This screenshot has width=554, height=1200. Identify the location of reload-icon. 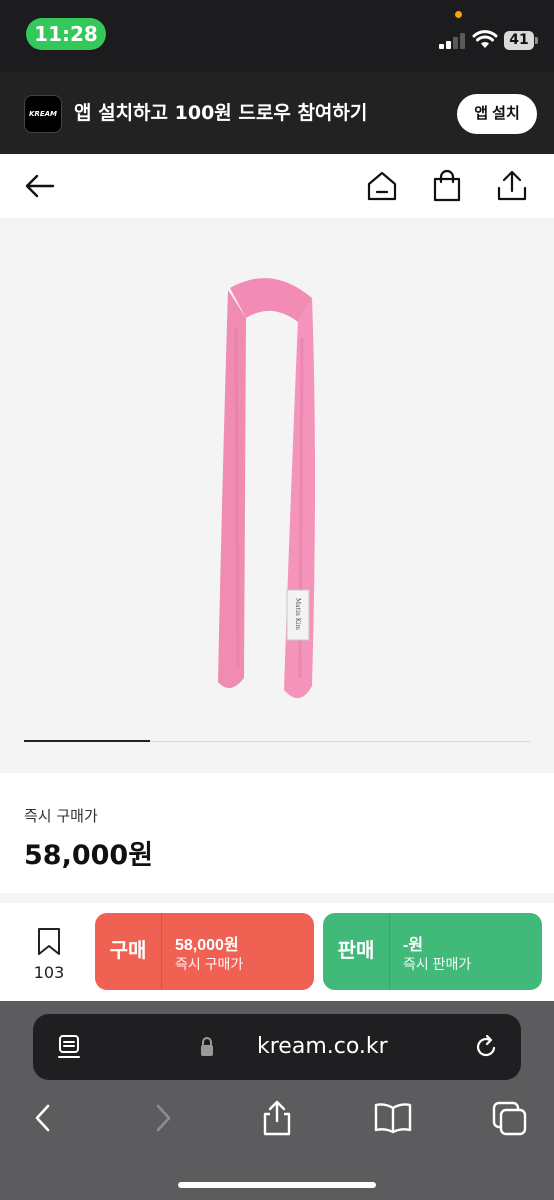
(487, 1047).